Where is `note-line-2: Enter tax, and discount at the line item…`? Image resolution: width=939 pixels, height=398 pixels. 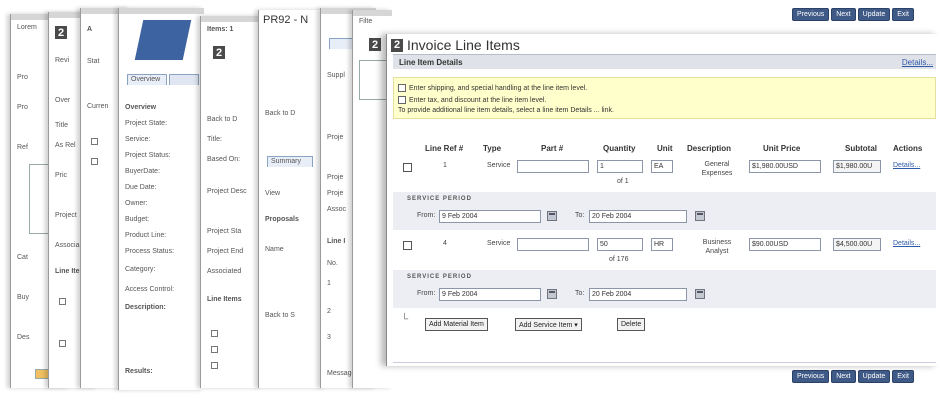 note-line-2: Enter tax, and discount at the line item… is located at coordinates (478, 100).